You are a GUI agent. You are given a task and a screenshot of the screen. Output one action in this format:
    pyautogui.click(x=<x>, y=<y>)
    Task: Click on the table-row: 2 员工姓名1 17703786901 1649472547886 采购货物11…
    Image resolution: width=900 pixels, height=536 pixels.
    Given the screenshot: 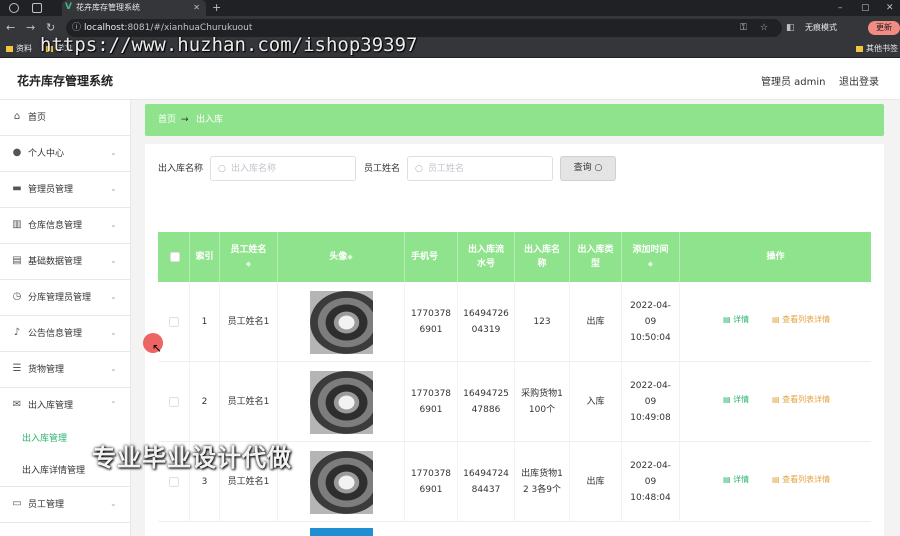 What is the action you would take?
    pyautogui.click(x=514, y=402)
    